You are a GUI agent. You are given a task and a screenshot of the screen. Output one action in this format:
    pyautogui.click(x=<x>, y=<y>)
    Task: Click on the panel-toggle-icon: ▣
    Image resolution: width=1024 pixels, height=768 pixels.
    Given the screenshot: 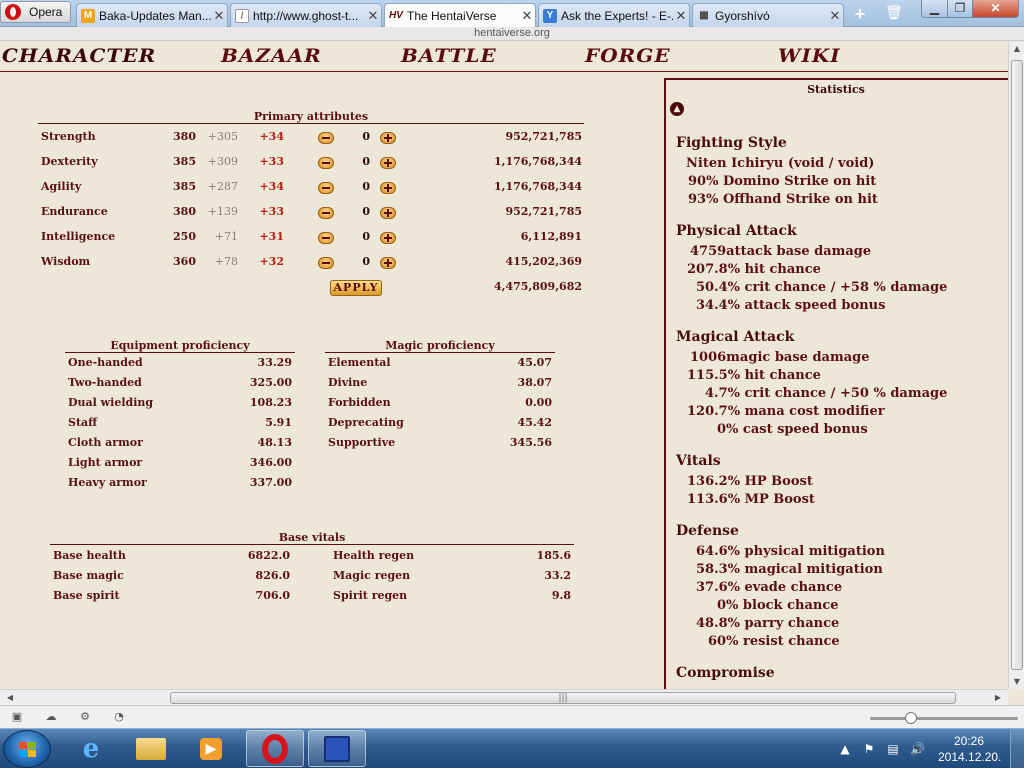 What is the action you would take?
    pyautogui.click(x=17, y=717)
    